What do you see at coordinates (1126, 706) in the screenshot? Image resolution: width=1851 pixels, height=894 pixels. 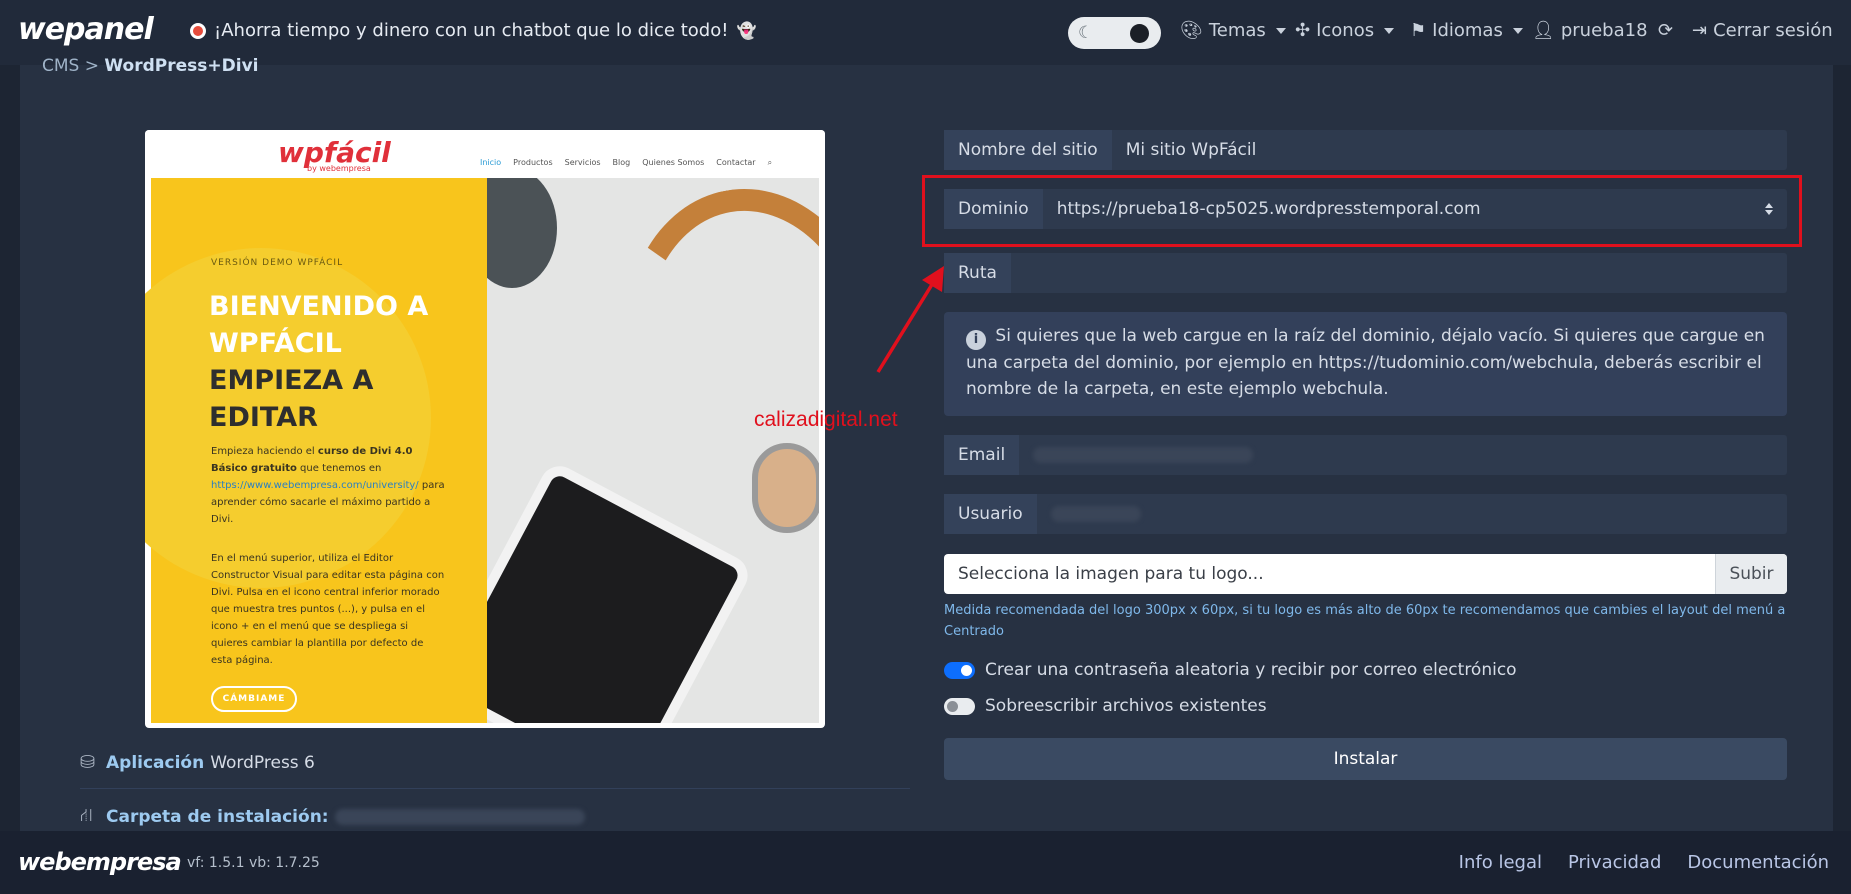 I see `overwrite-label: Sobreescribir archivos existentes` at bounding box center [1126, 706].